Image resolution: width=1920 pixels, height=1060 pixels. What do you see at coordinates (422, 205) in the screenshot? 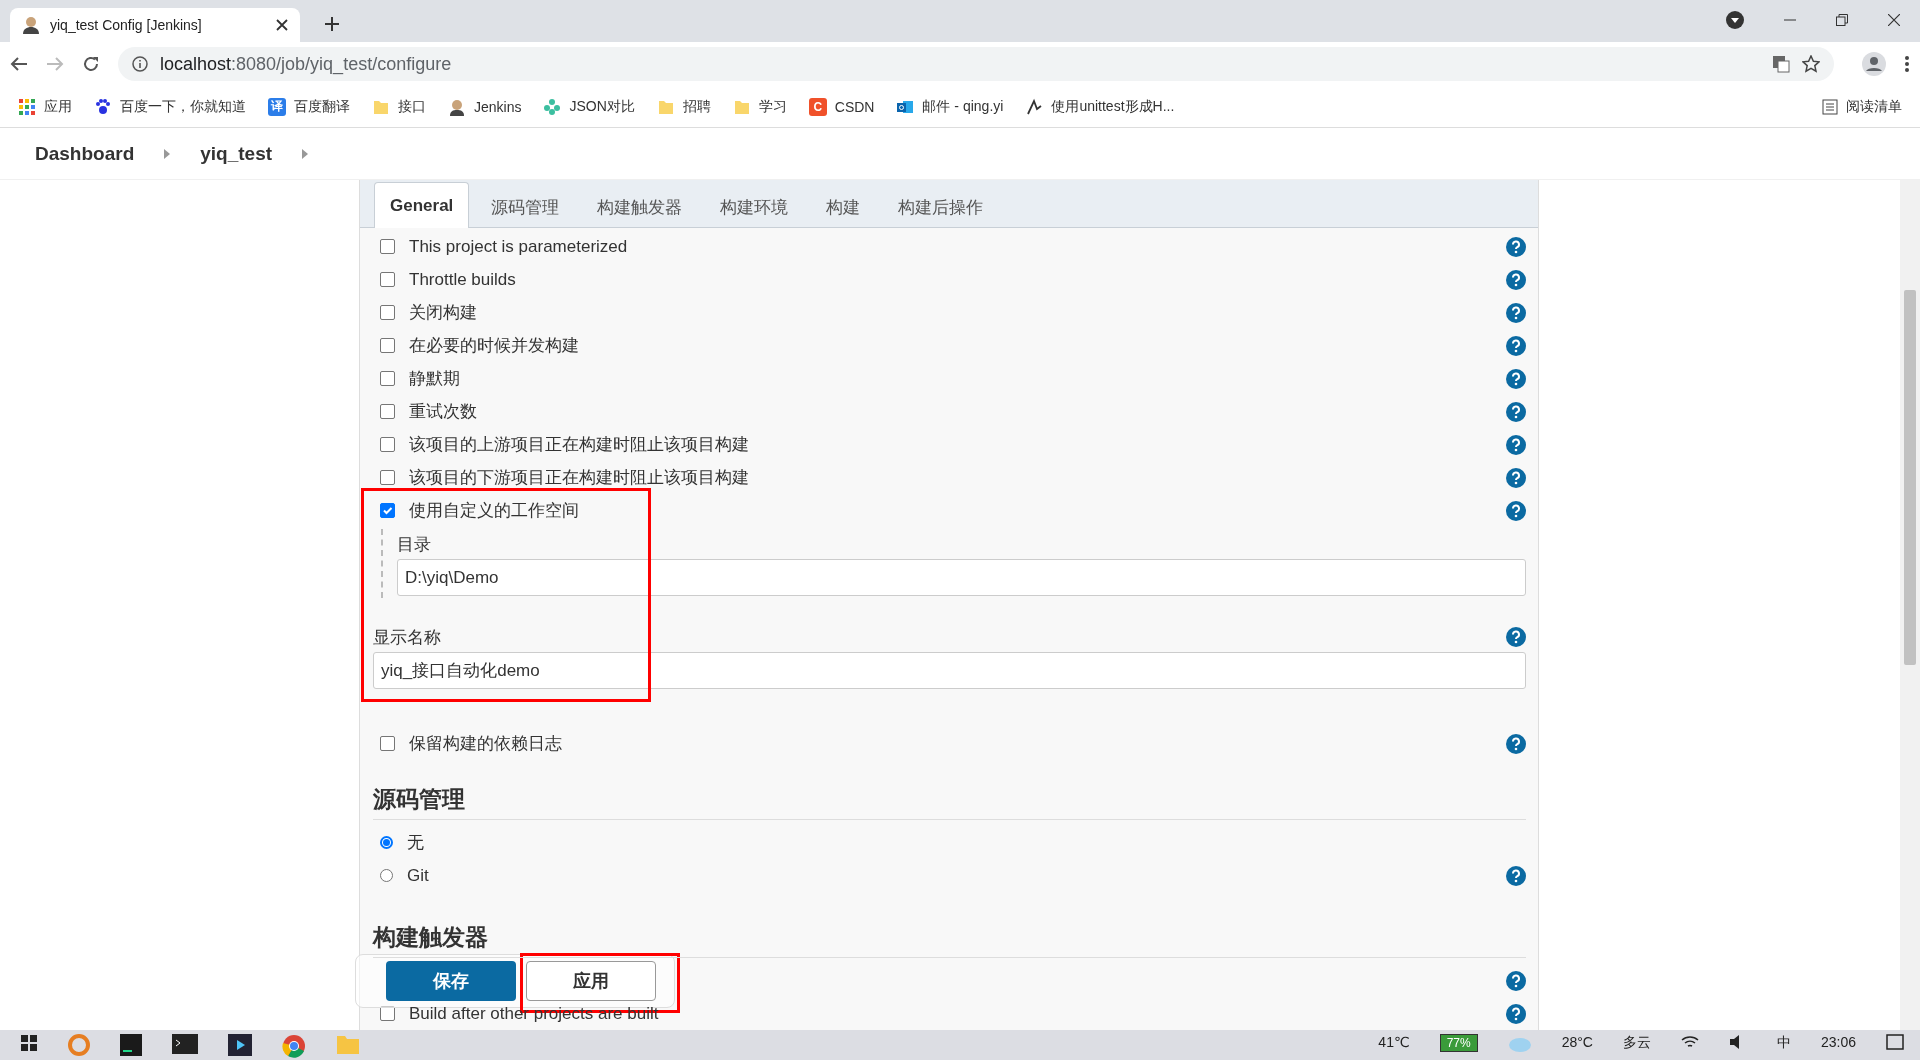
I see `config-tab: General` at bounding box center [422, 205].